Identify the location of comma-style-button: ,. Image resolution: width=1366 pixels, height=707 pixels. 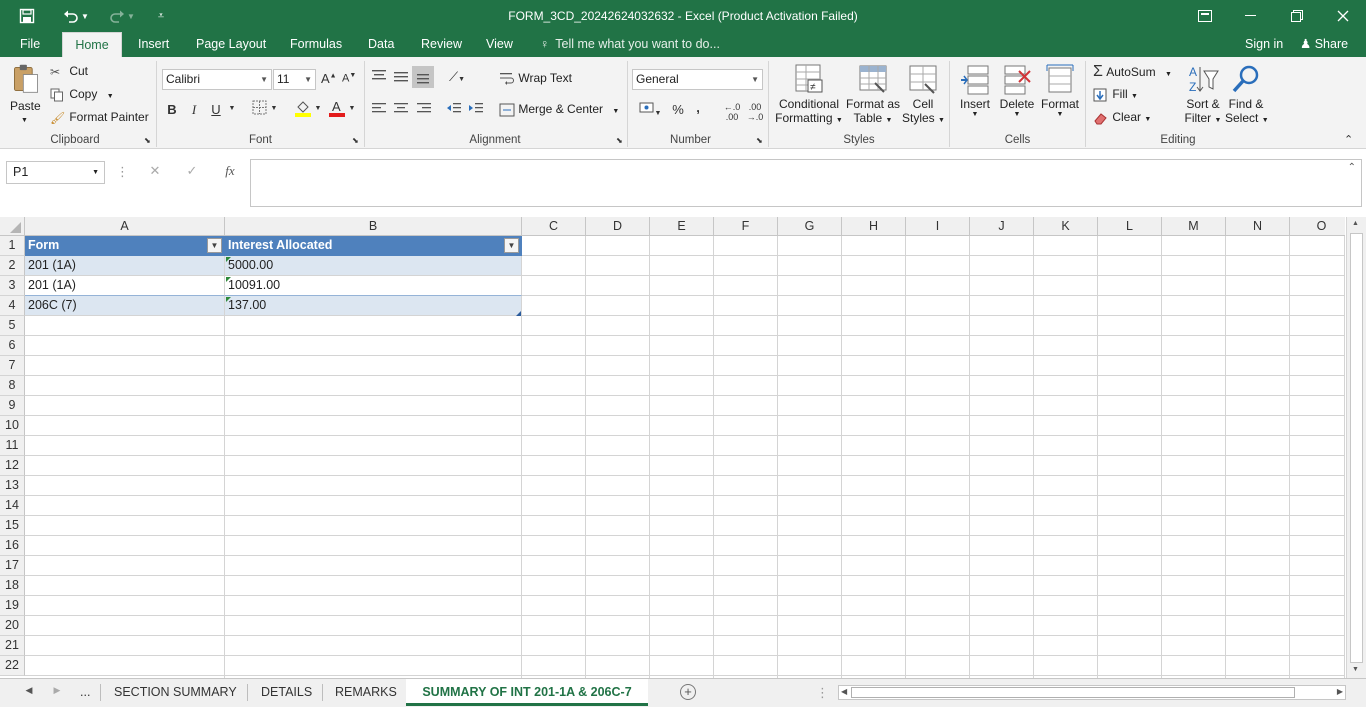
(698, 107).